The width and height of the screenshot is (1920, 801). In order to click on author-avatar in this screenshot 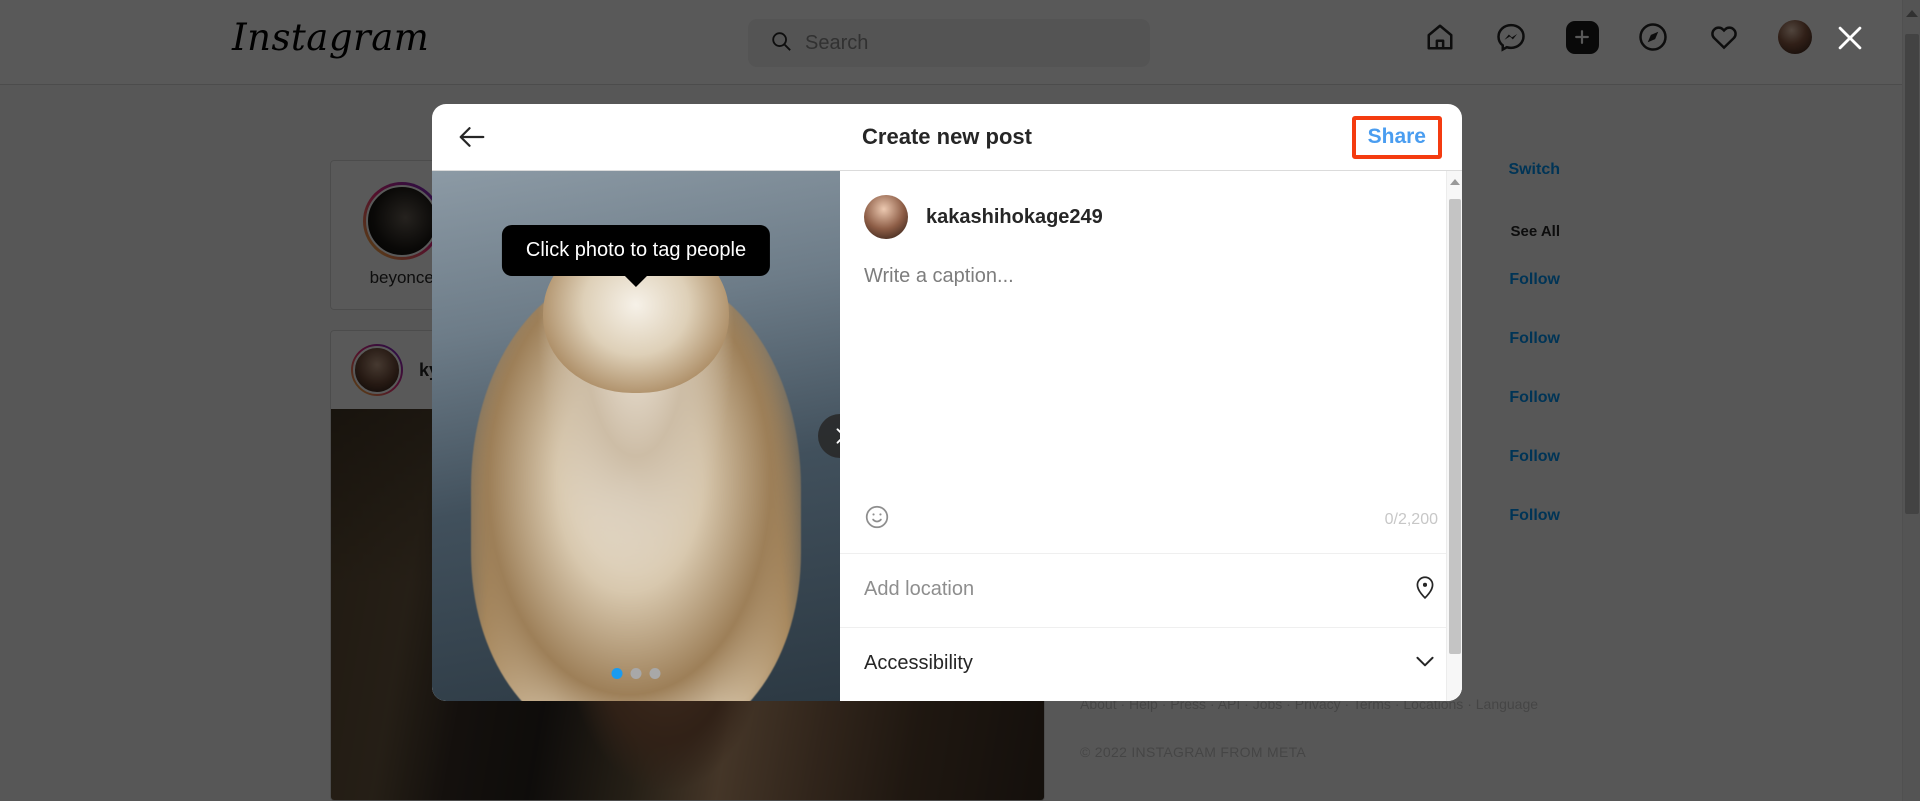, I will do `click(886, 217)`.